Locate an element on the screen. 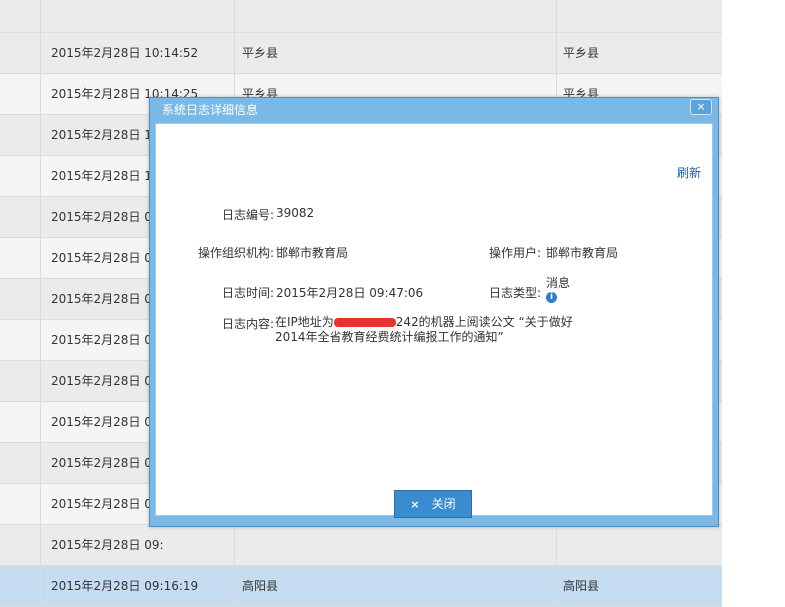 The height and width of the screenshot is (607, 785). info-icon: i is located at coordinates (551, 297).